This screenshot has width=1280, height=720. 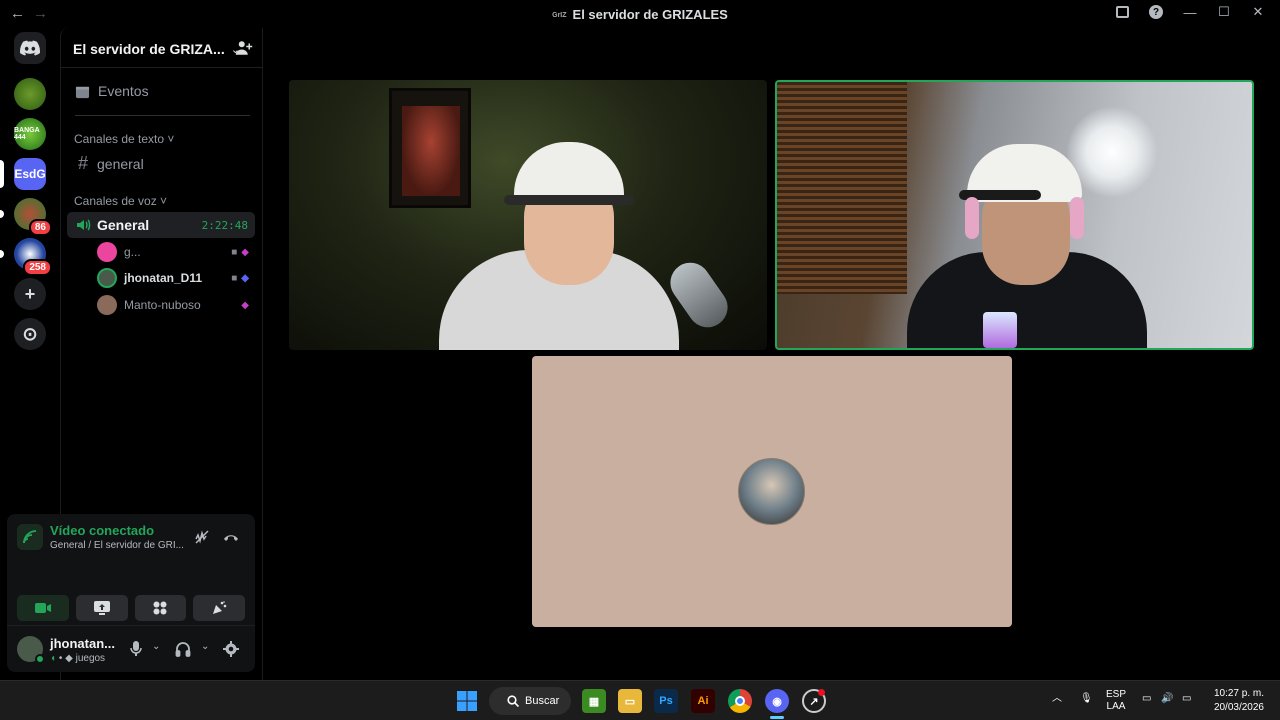 I want to click on minimize-button: —, so click(x=1190, y=12).